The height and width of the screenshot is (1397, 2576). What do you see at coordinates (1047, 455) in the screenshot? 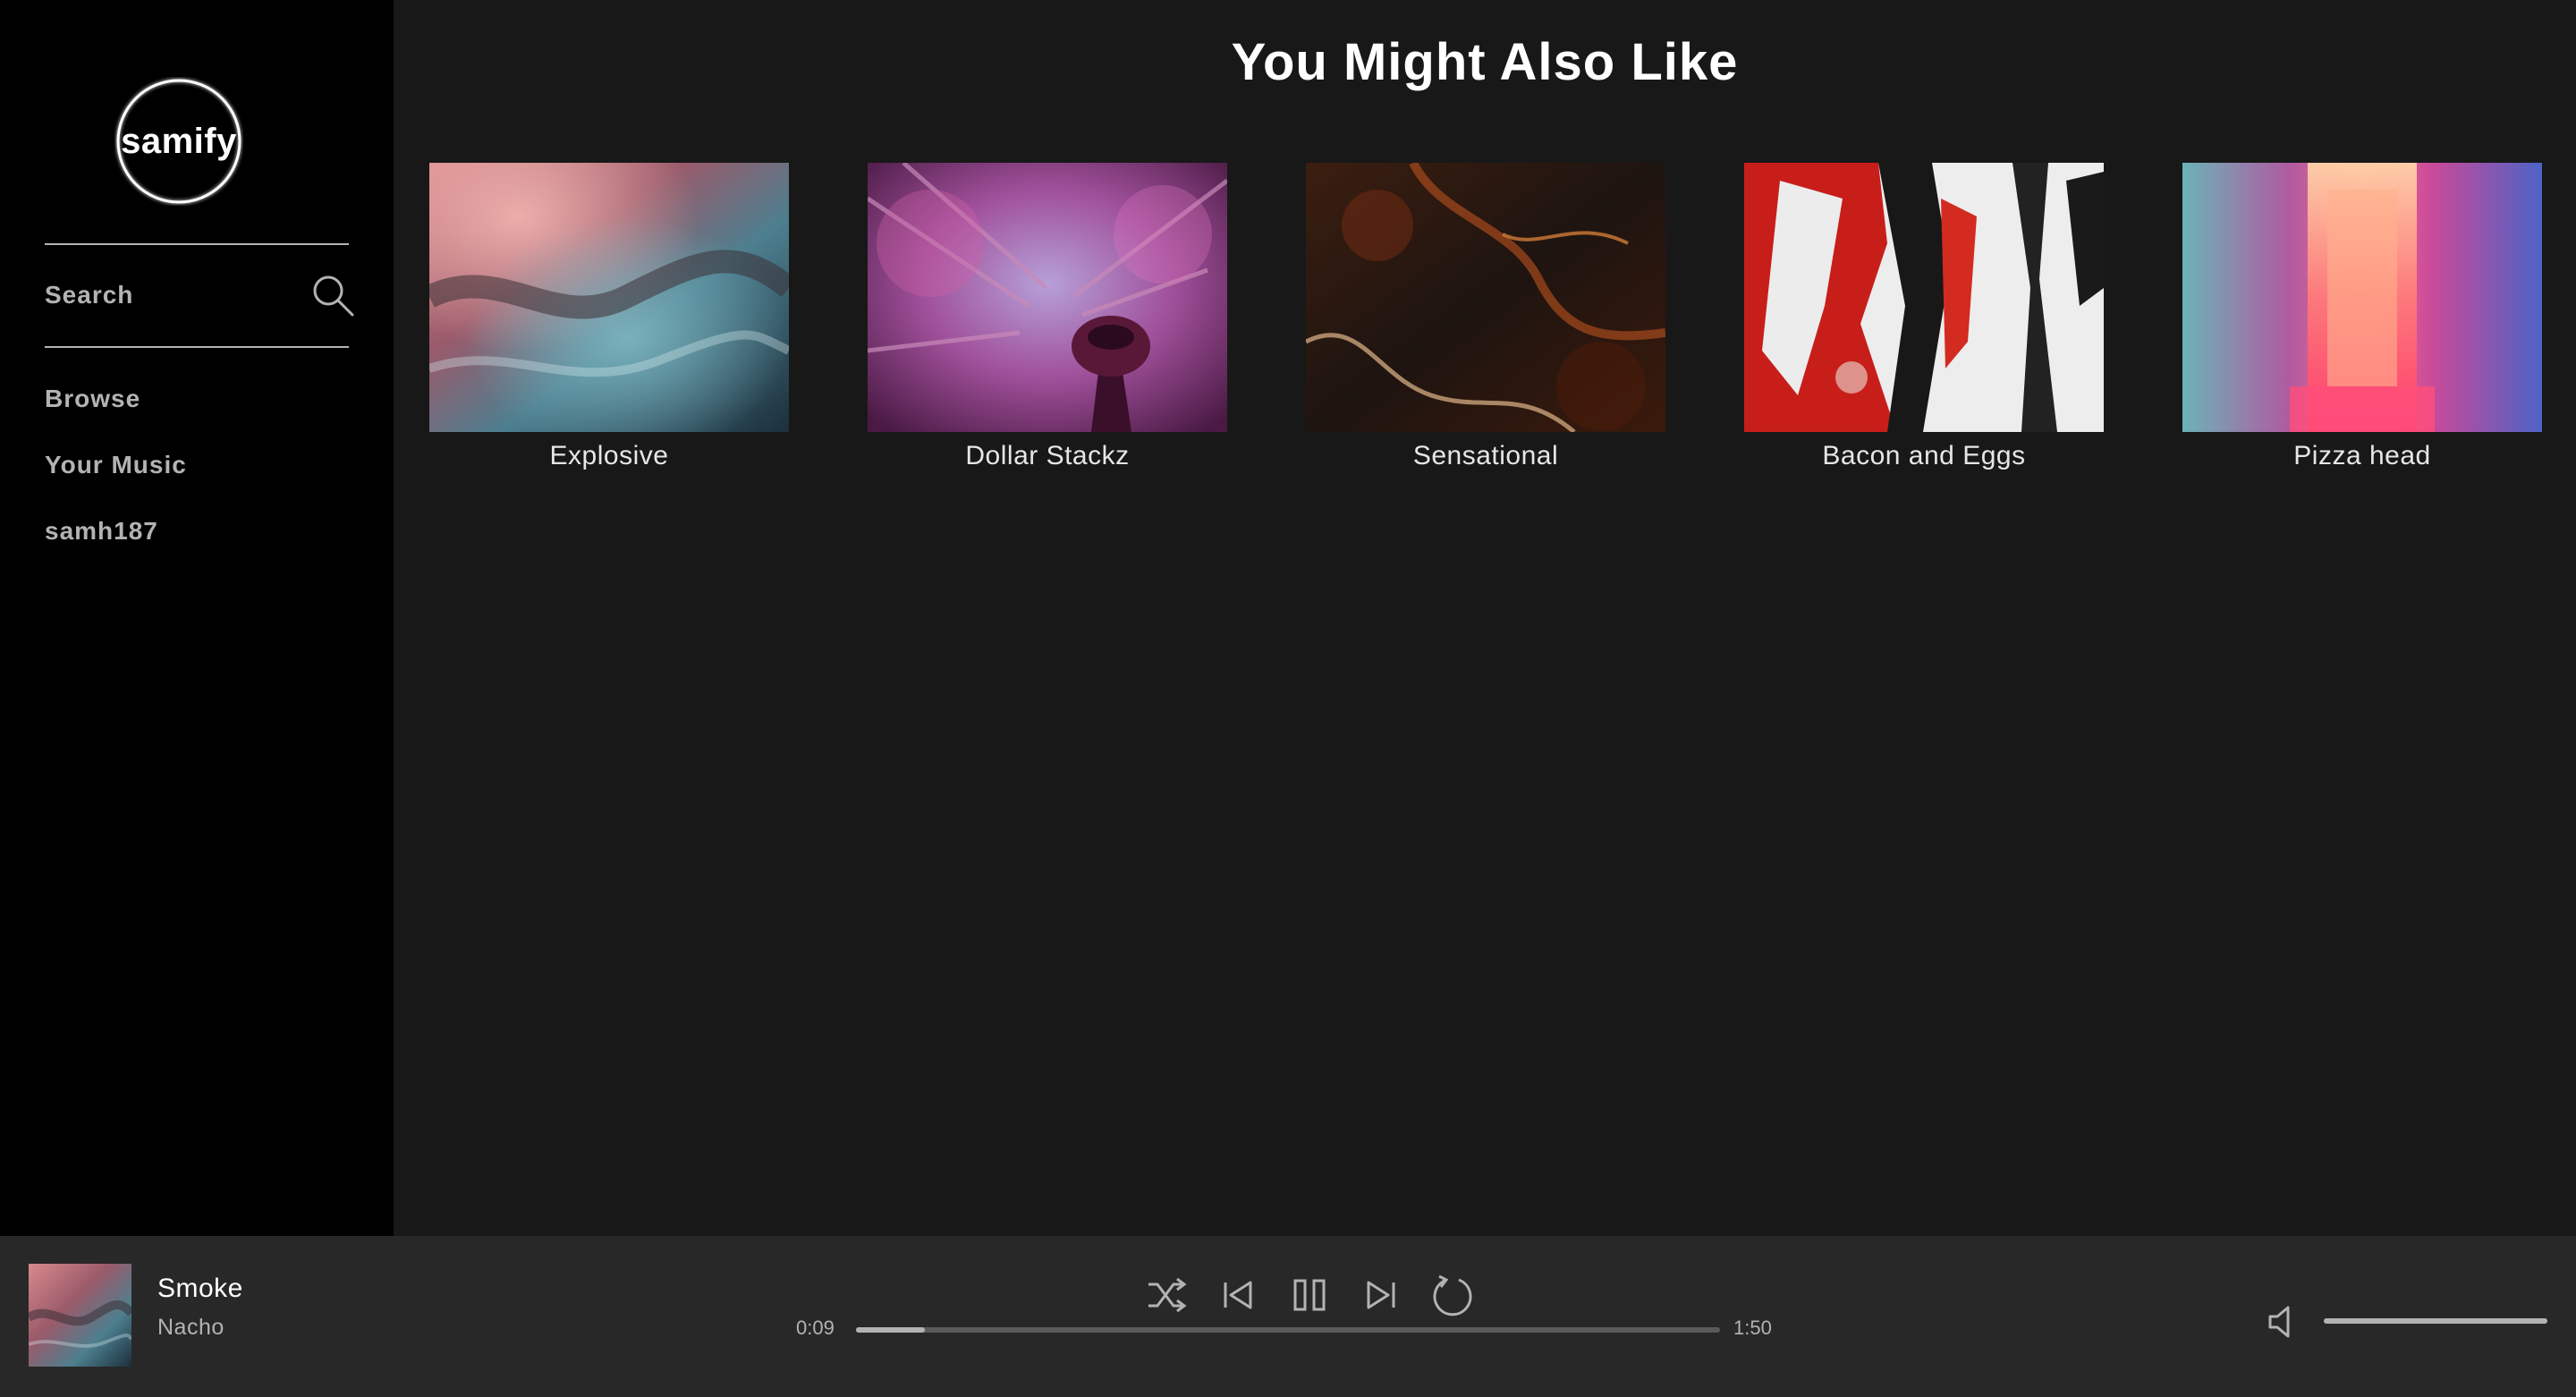
I see `playlist-card-title: Dollar Stackz` at bounding box center [1047, 455].